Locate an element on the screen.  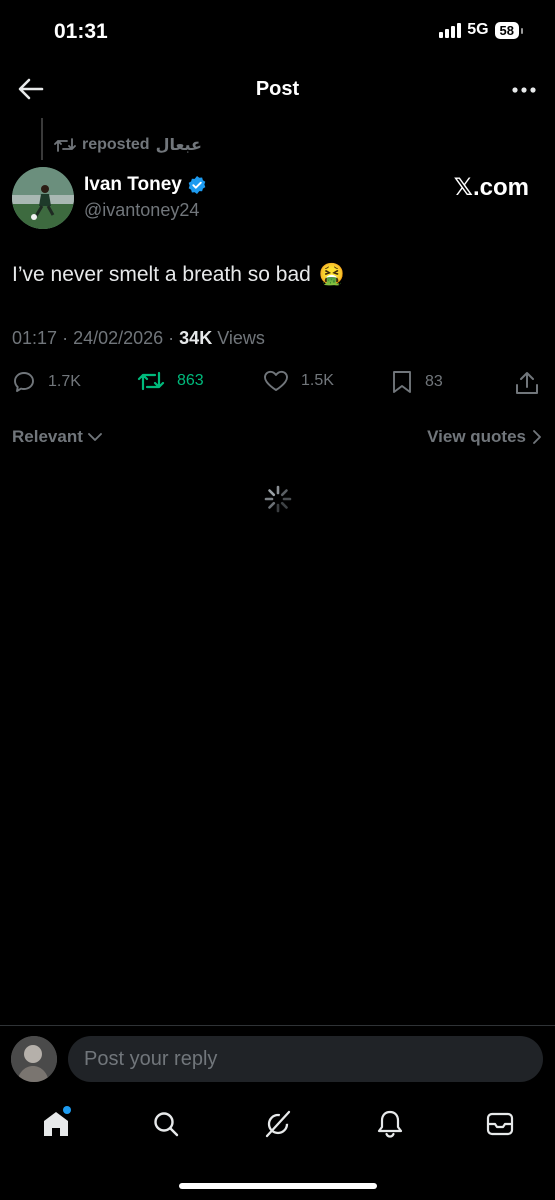
author-name-text: Ivan Toney is located at coordinates (133, 184).